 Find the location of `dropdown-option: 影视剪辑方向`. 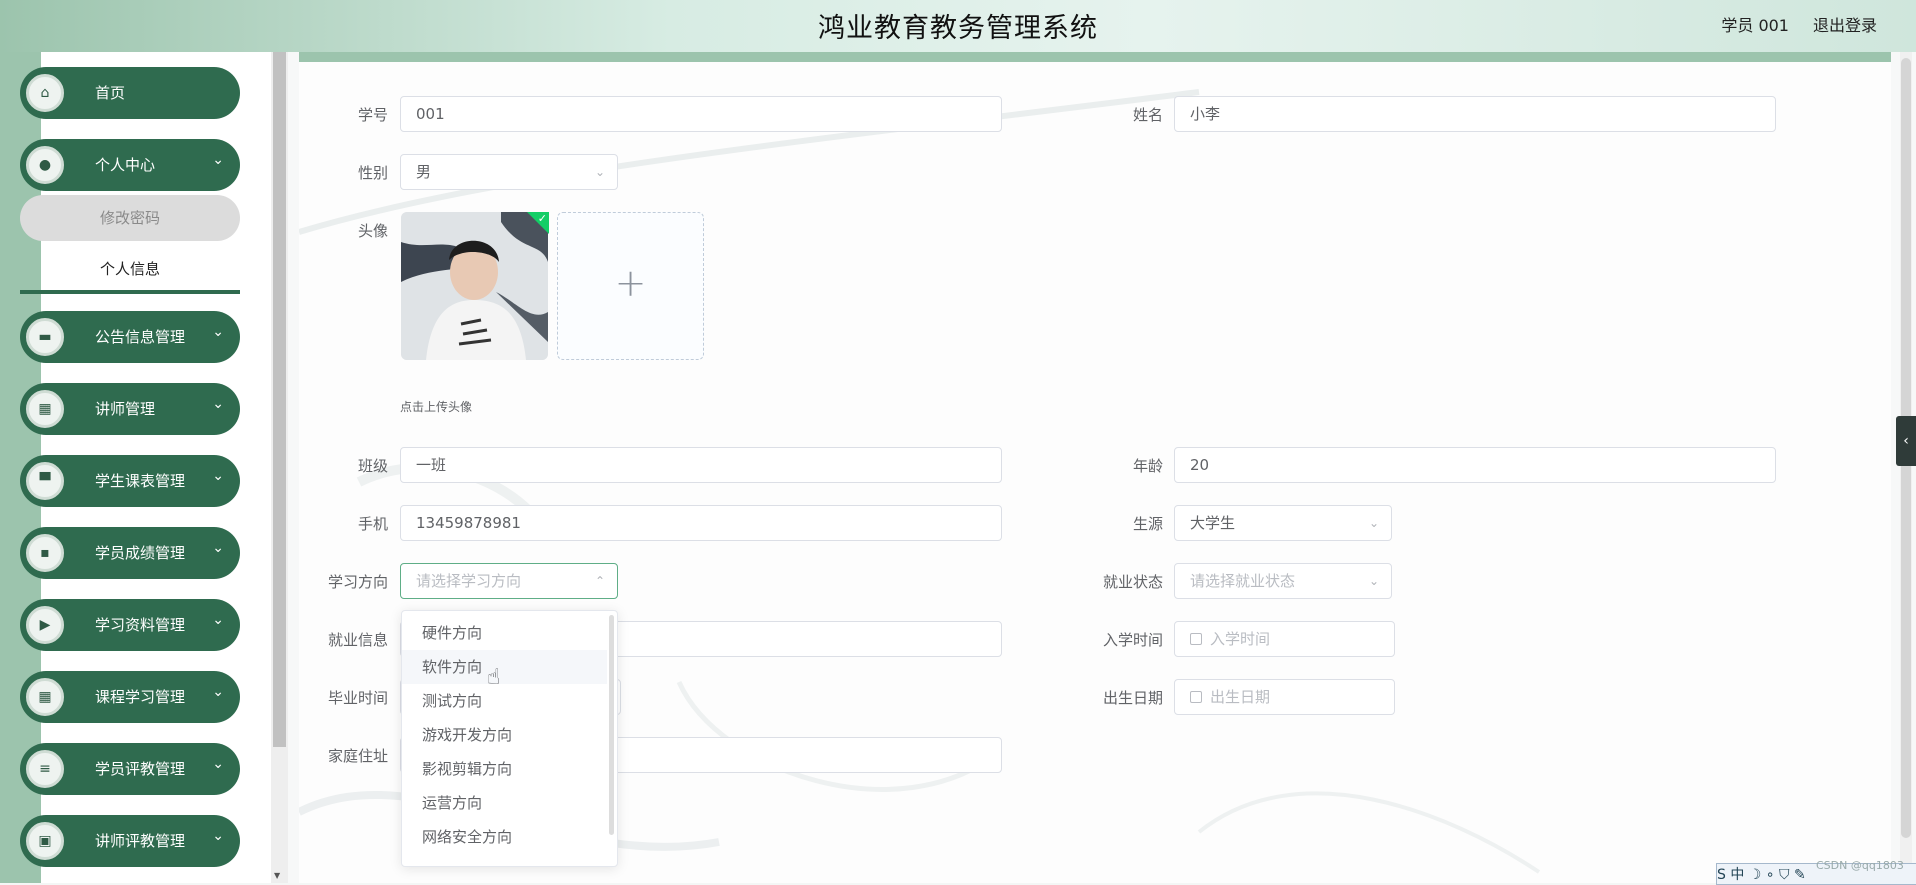

dropdown-option: 影视剪辑方向 is located at coordinates (504, 769).